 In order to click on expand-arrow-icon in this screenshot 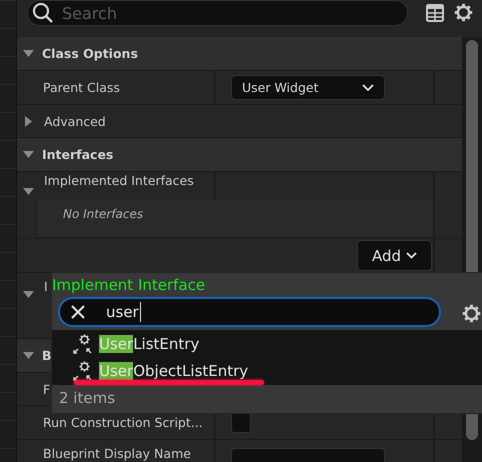, I will do `click(28, 121)`.